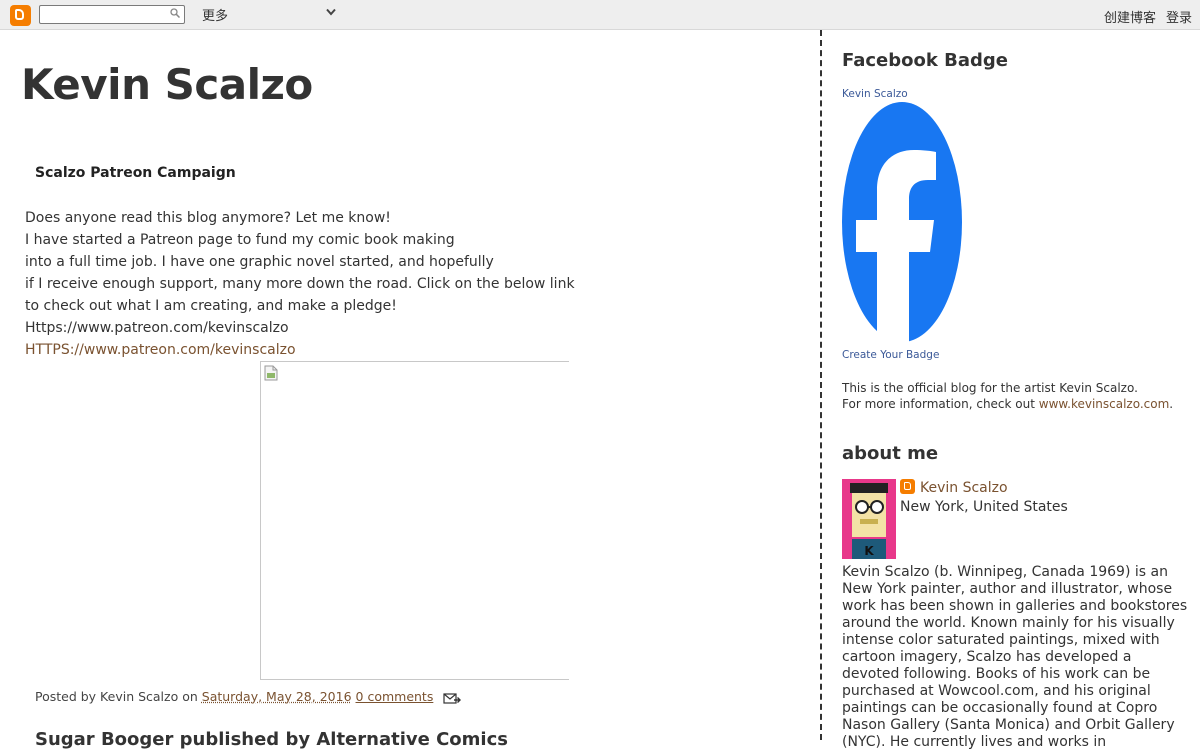  I want to click on comments-link: 0 comments, so click(395, 696).